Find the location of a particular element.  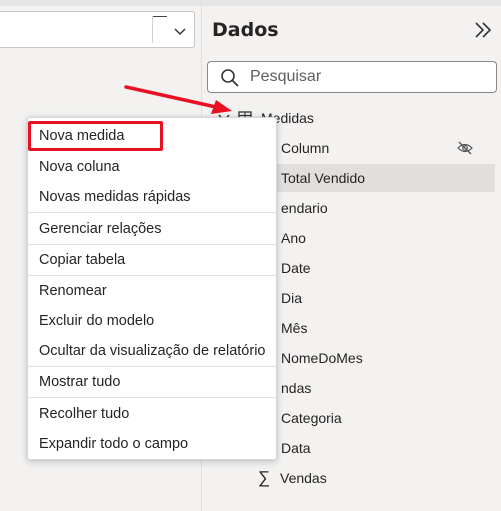

menu-item-recolher-tudo: Recolher tudo is located at coordinates (152, 414).